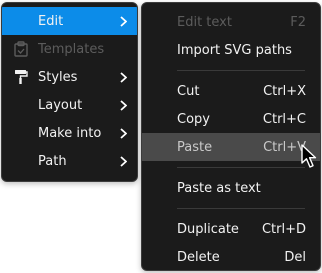 The width and height of the screenshot is (322, 273). What do you see at coordinates (298, 22) in the screenshot?
I see `menu-item-shortcut: F2` at bounding box center [298, 22].